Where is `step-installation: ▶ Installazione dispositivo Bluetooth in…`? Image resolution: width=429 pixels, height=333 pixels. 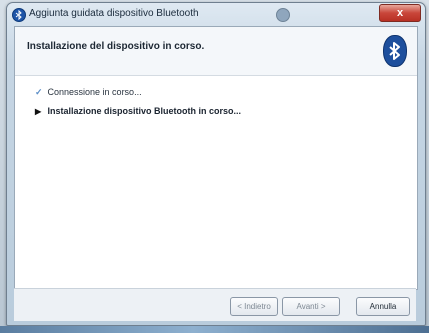 step-installation: ▶ Installazione dispositivo Bluetooth in… is located at coordinates (138, 111).